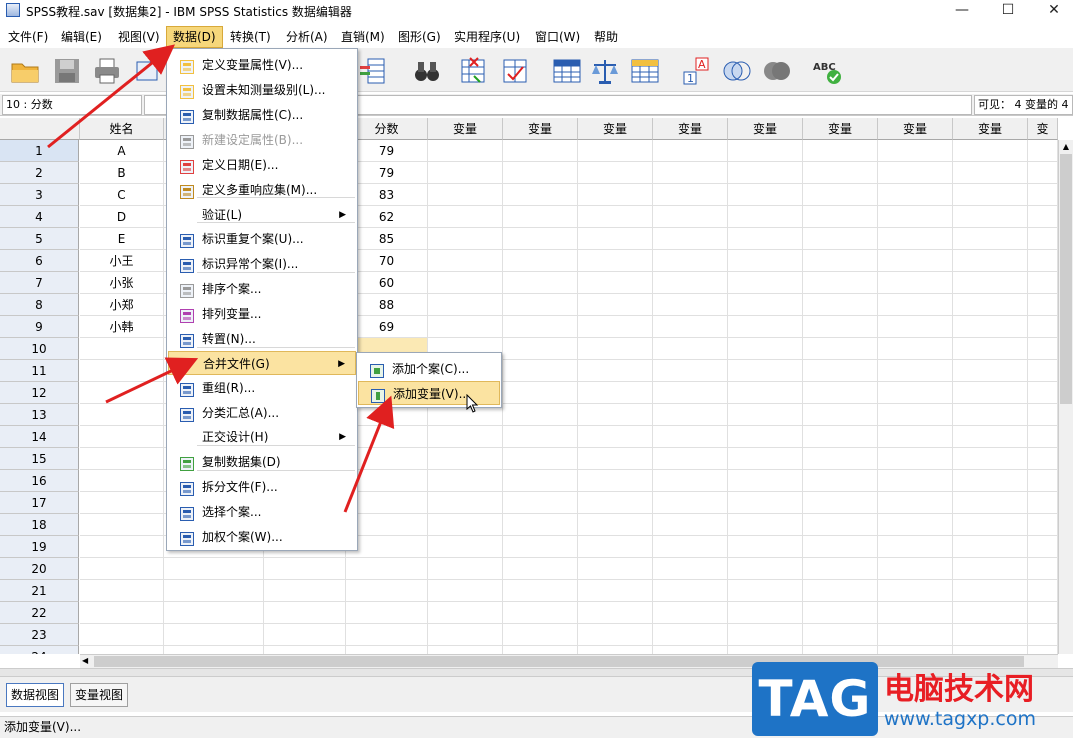  What do you see at coordinates (39, 283) in the screenshot?
I see `row-header: 7` at bounding box center [39, 283].